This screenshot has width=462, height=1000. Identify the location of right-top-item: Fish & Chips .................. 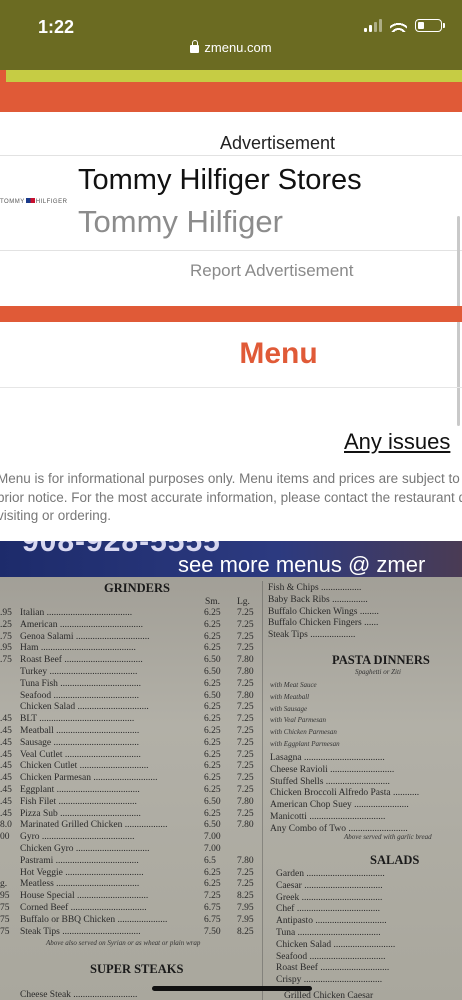
(315, 588).